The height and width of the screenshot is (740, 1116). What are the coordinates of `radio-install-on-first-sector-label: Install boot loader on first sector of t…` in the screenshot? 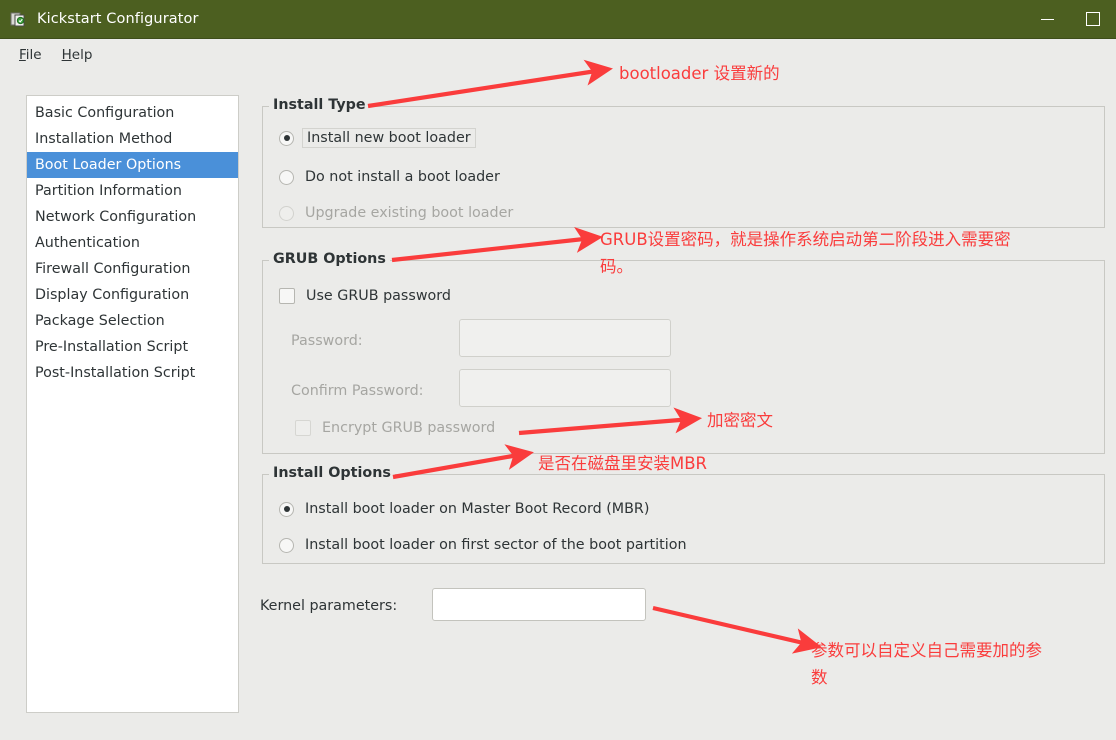 It's located at (496, 545).